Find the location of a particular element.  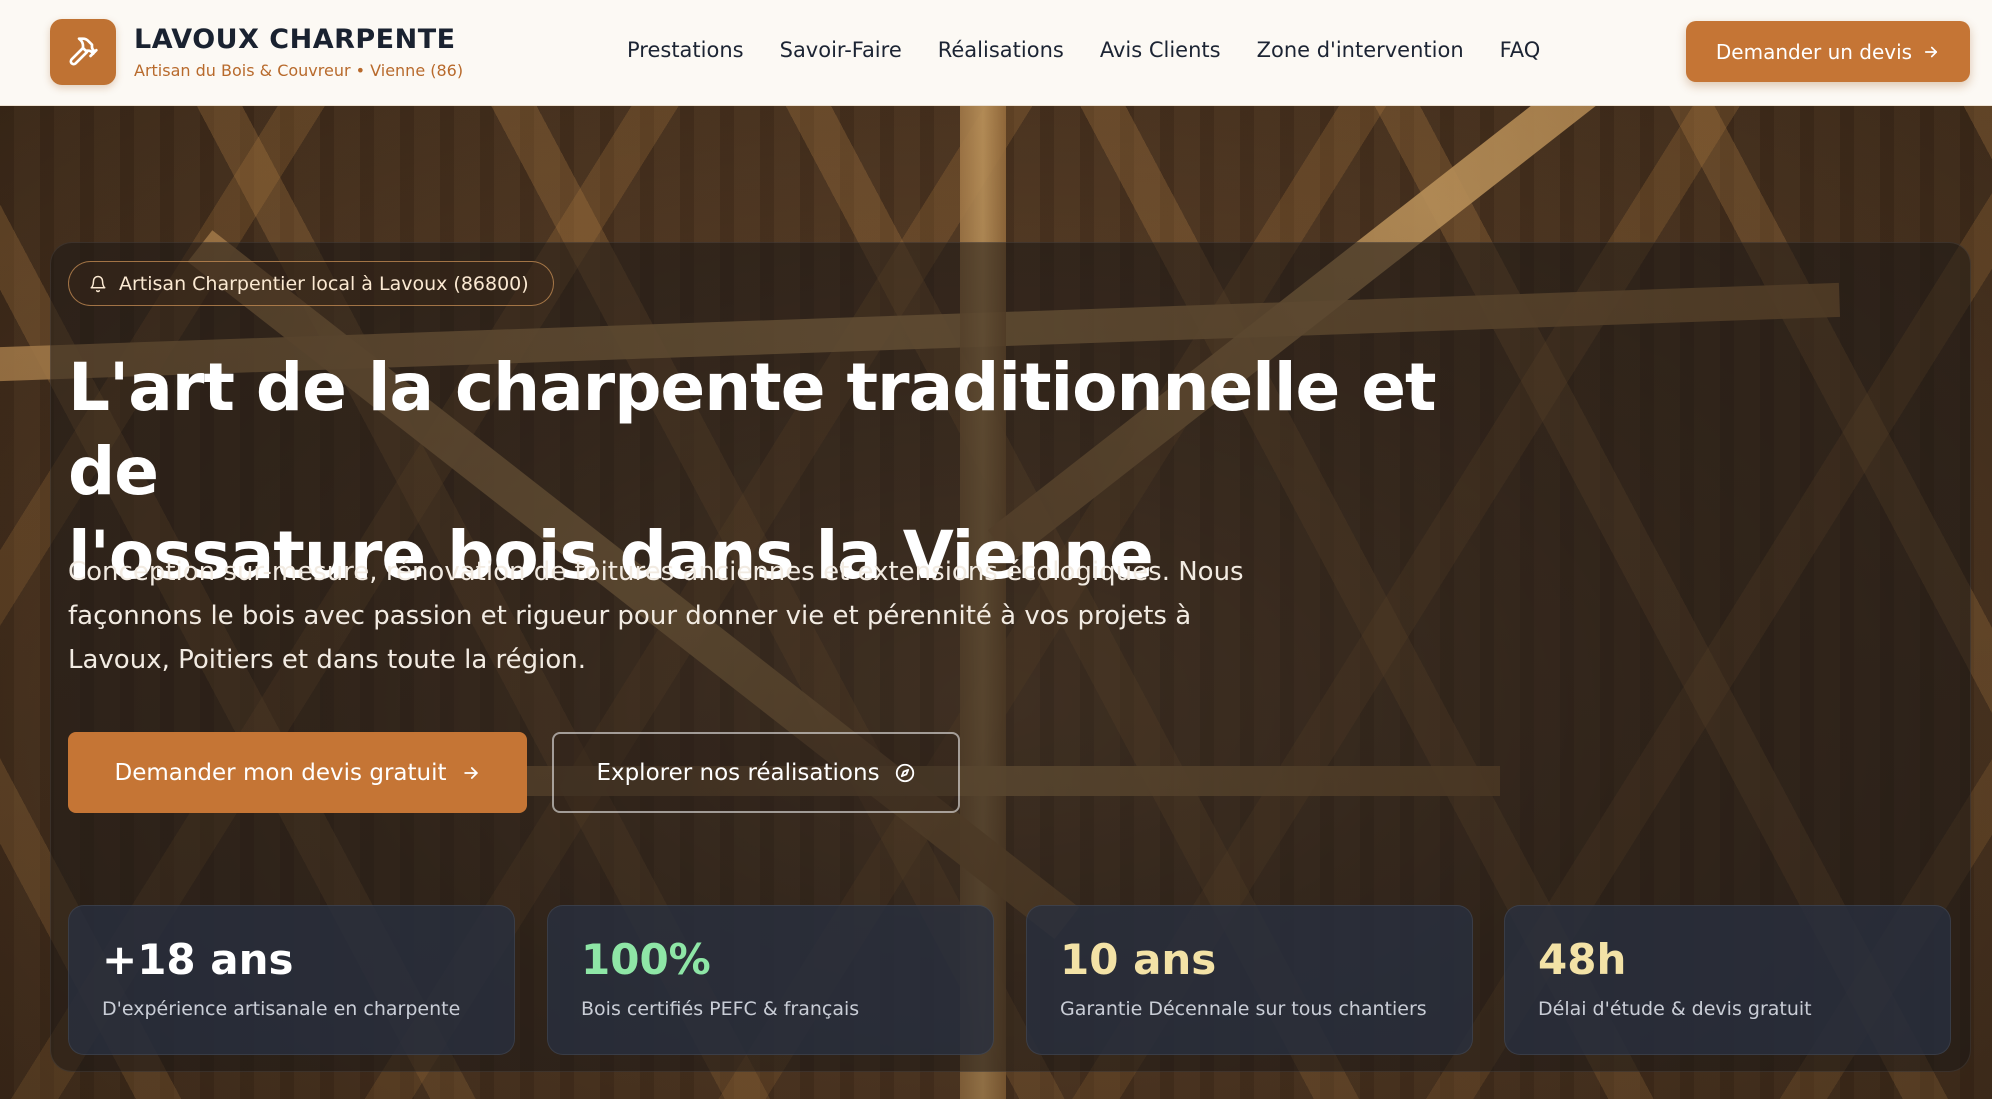

free-quote-button: Demander mon devis gratuit is located at coordinates (297, 772).